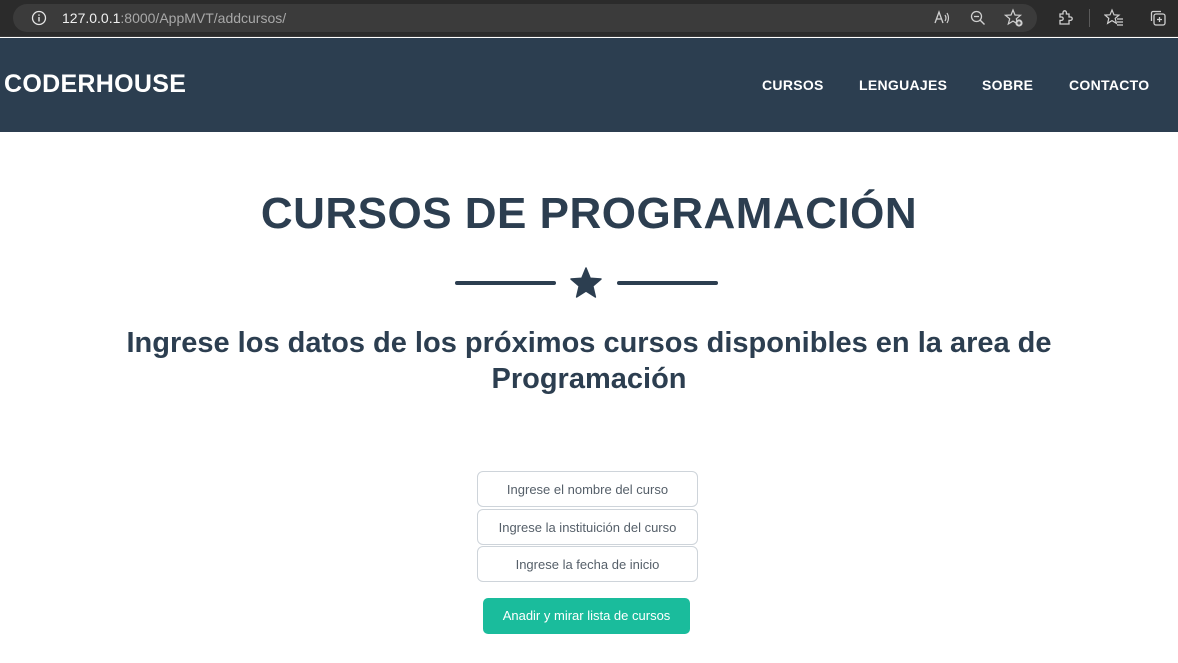 This screenshot has height=663, width=1178. Describe the element at coordinates (1089, 18) in the screenshot. I see `toolbar-separator` at that location.